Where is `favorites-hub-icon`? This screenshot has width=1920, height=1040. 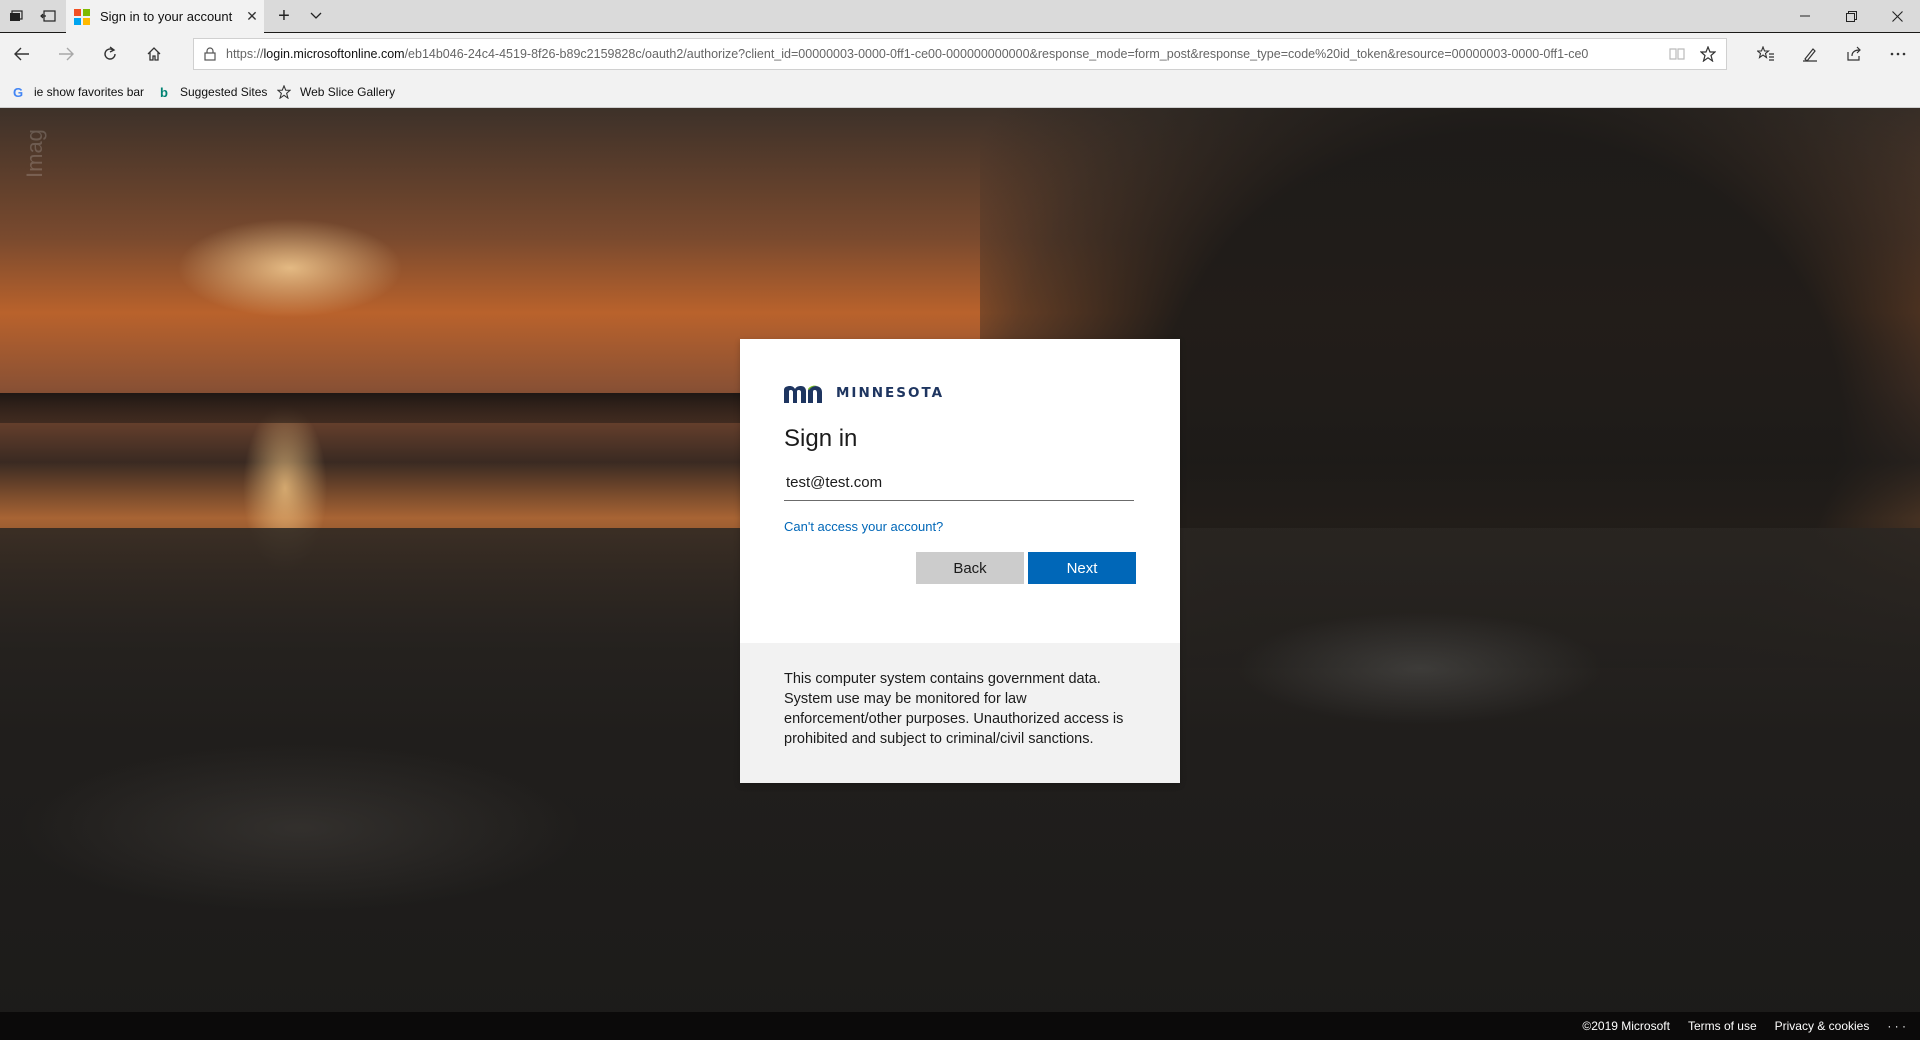 favorites-hub-icon is located at coordinates (1766, 54).